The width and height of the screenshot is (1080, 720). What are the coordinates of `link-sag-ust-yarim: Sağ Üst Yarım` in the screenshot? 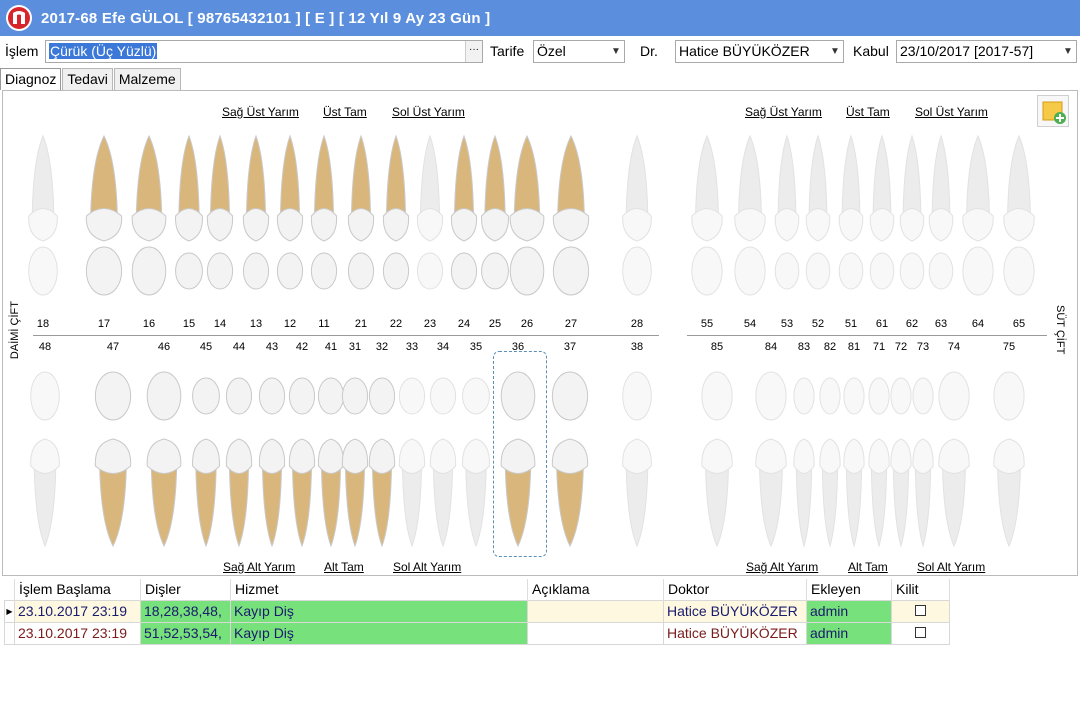 It's located at (260, 112).